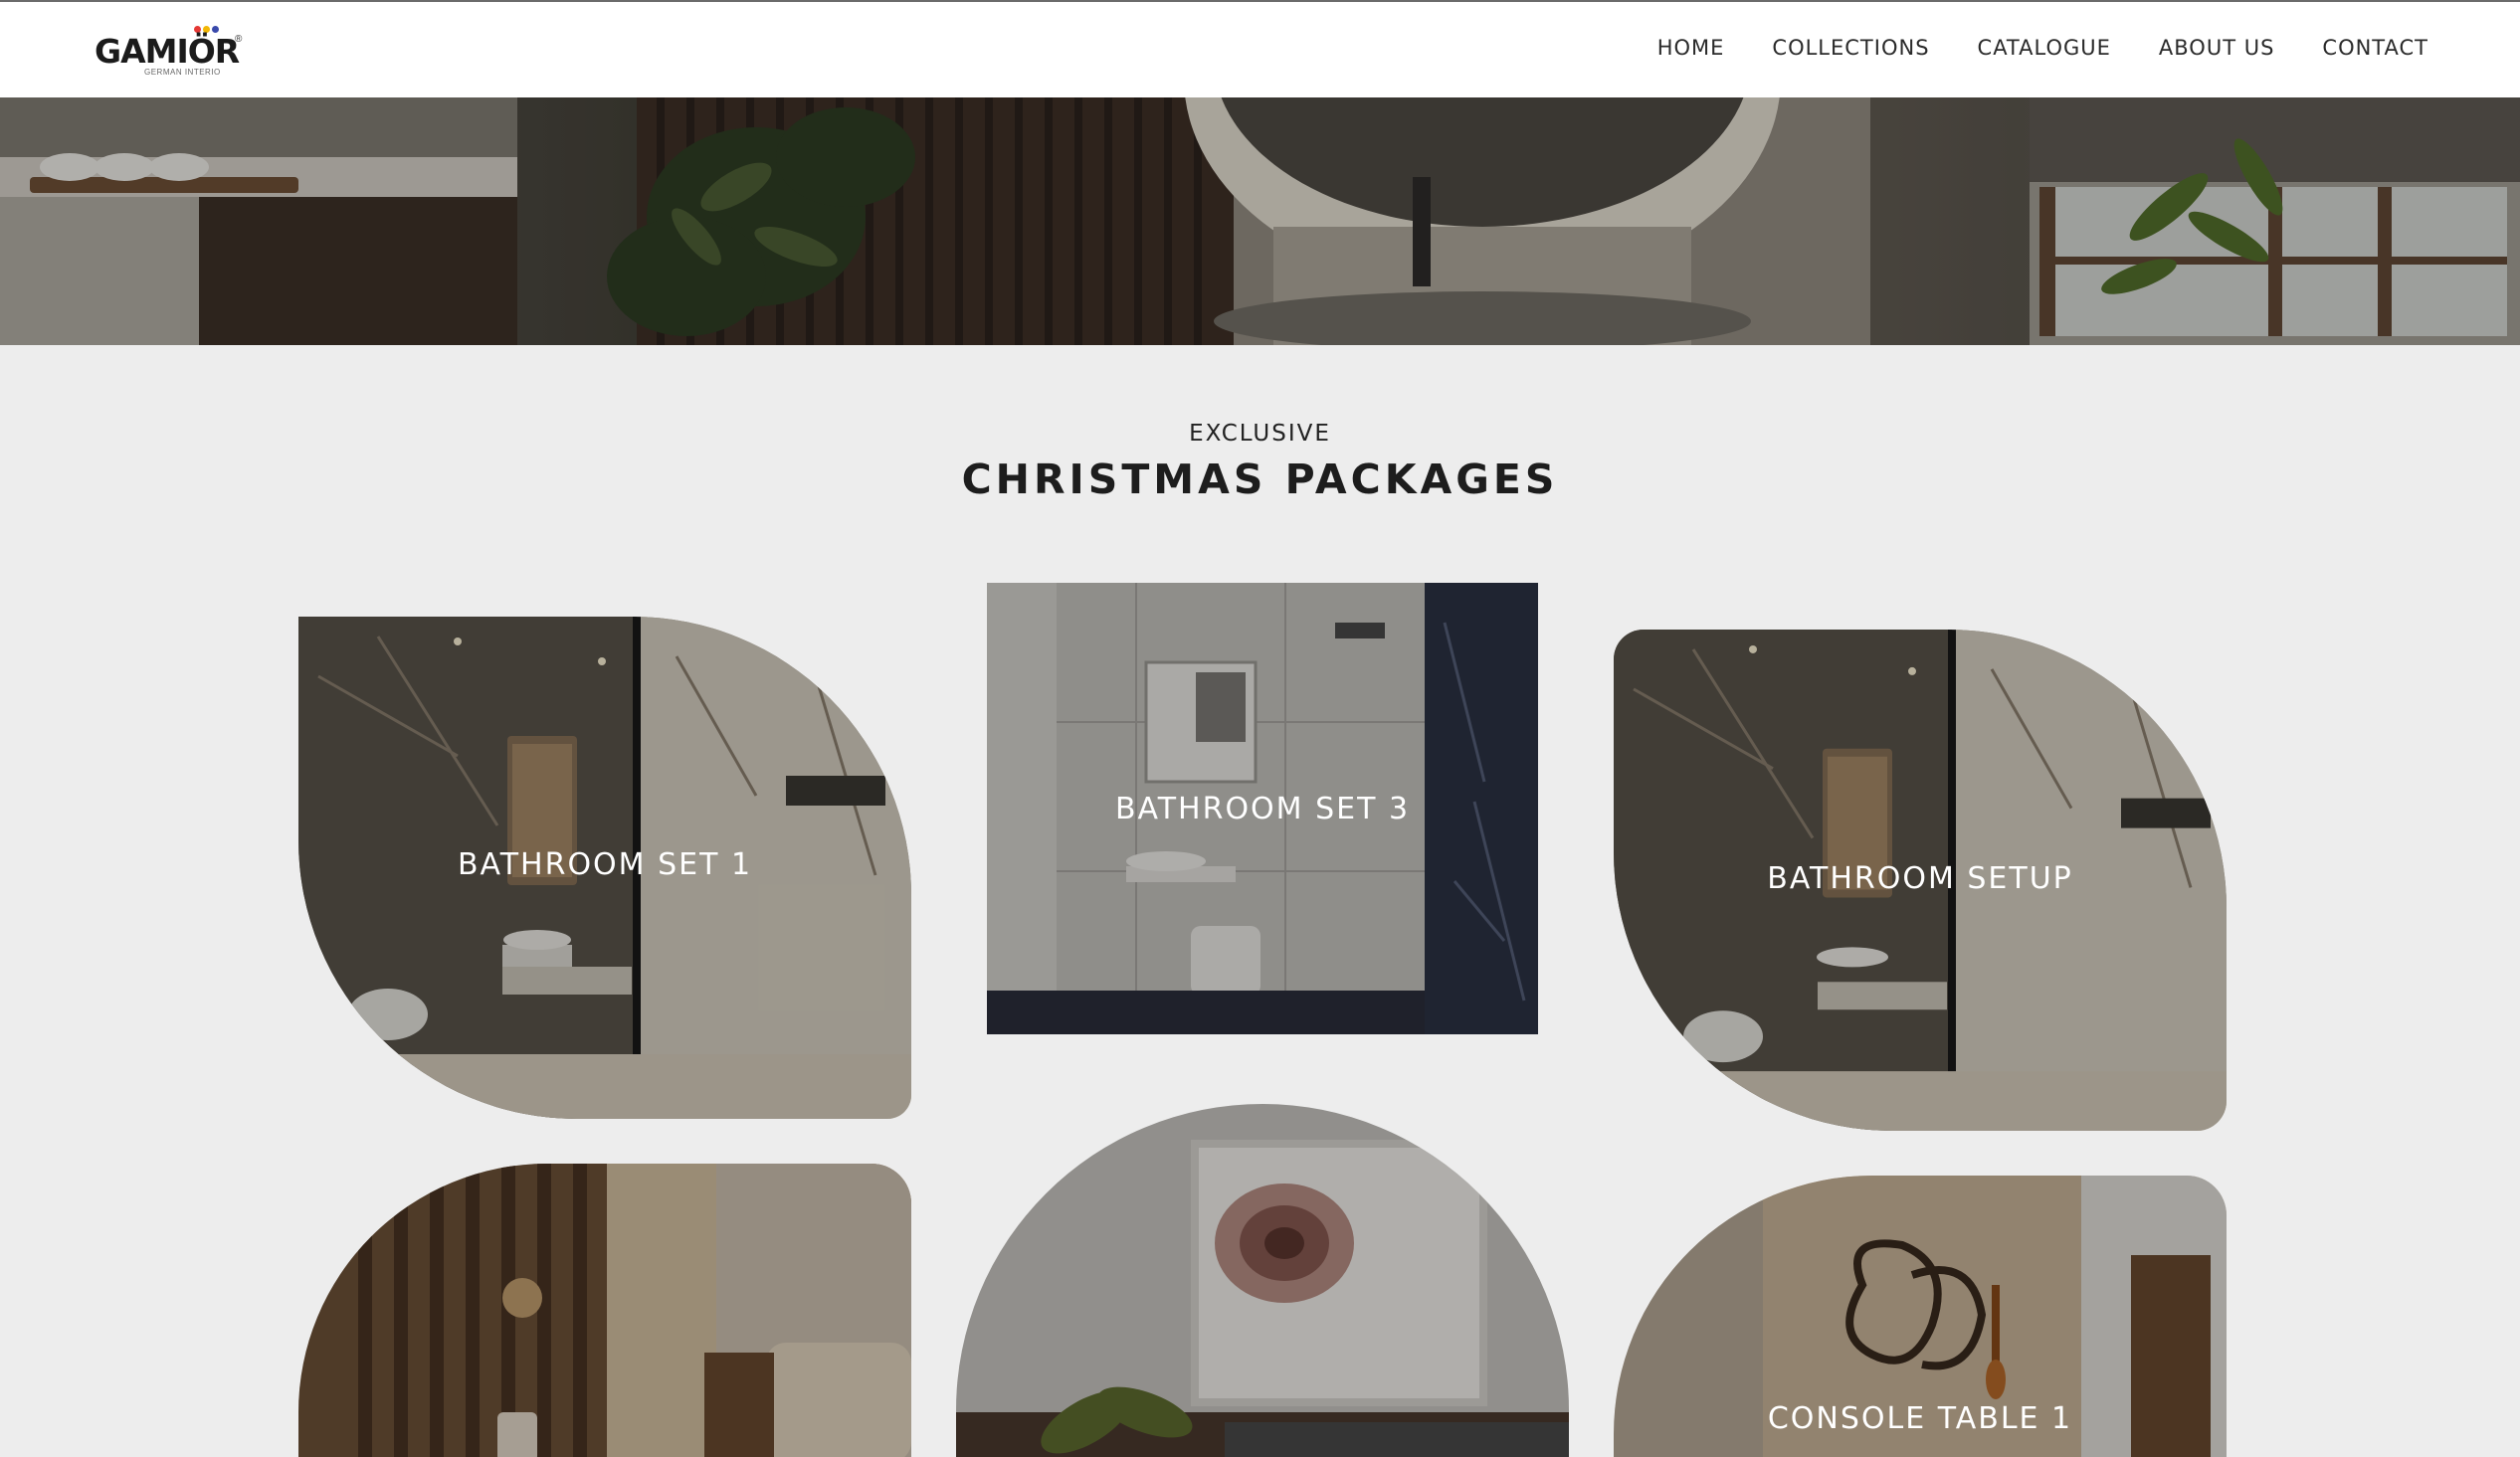  Describe the element at coordinates (1260, 434) in the screenshot. I see `section-eyebrow: EXCLUSIVE` at that location.